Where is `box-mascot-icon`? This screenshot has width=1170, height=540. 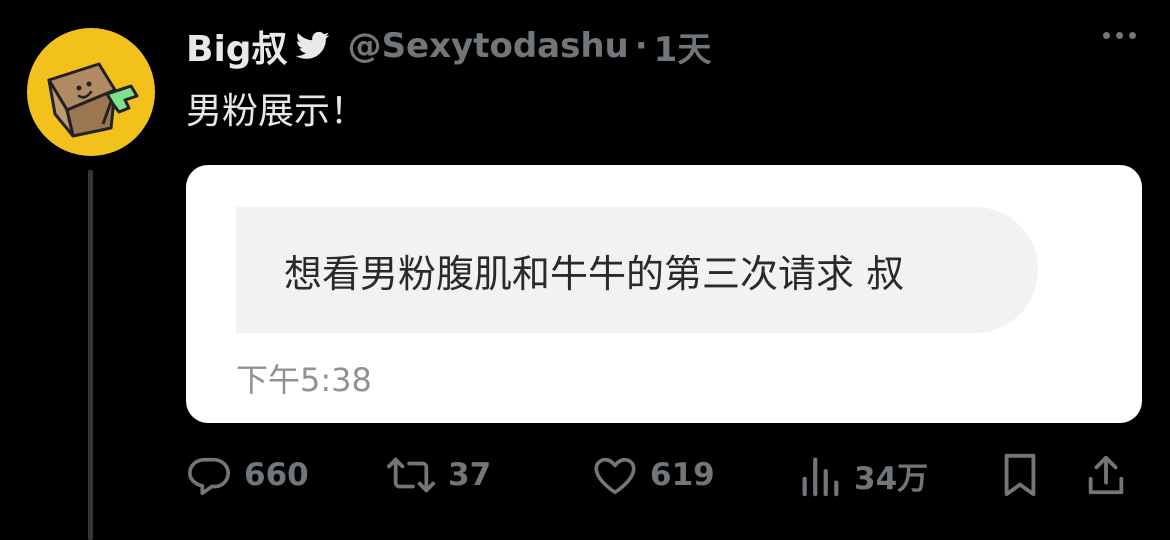 box-mascot-icon is located at coordinates (93, 100).